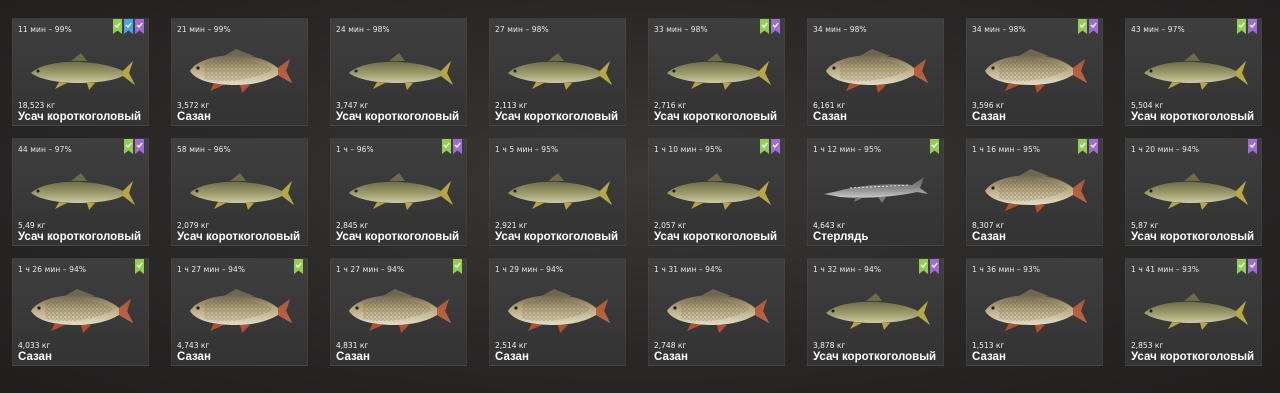 Image resolution: width=1280 pixels, height=393 pixels. I want to click on catch-time-label: 1 ч – 96%, so click(355, 149).